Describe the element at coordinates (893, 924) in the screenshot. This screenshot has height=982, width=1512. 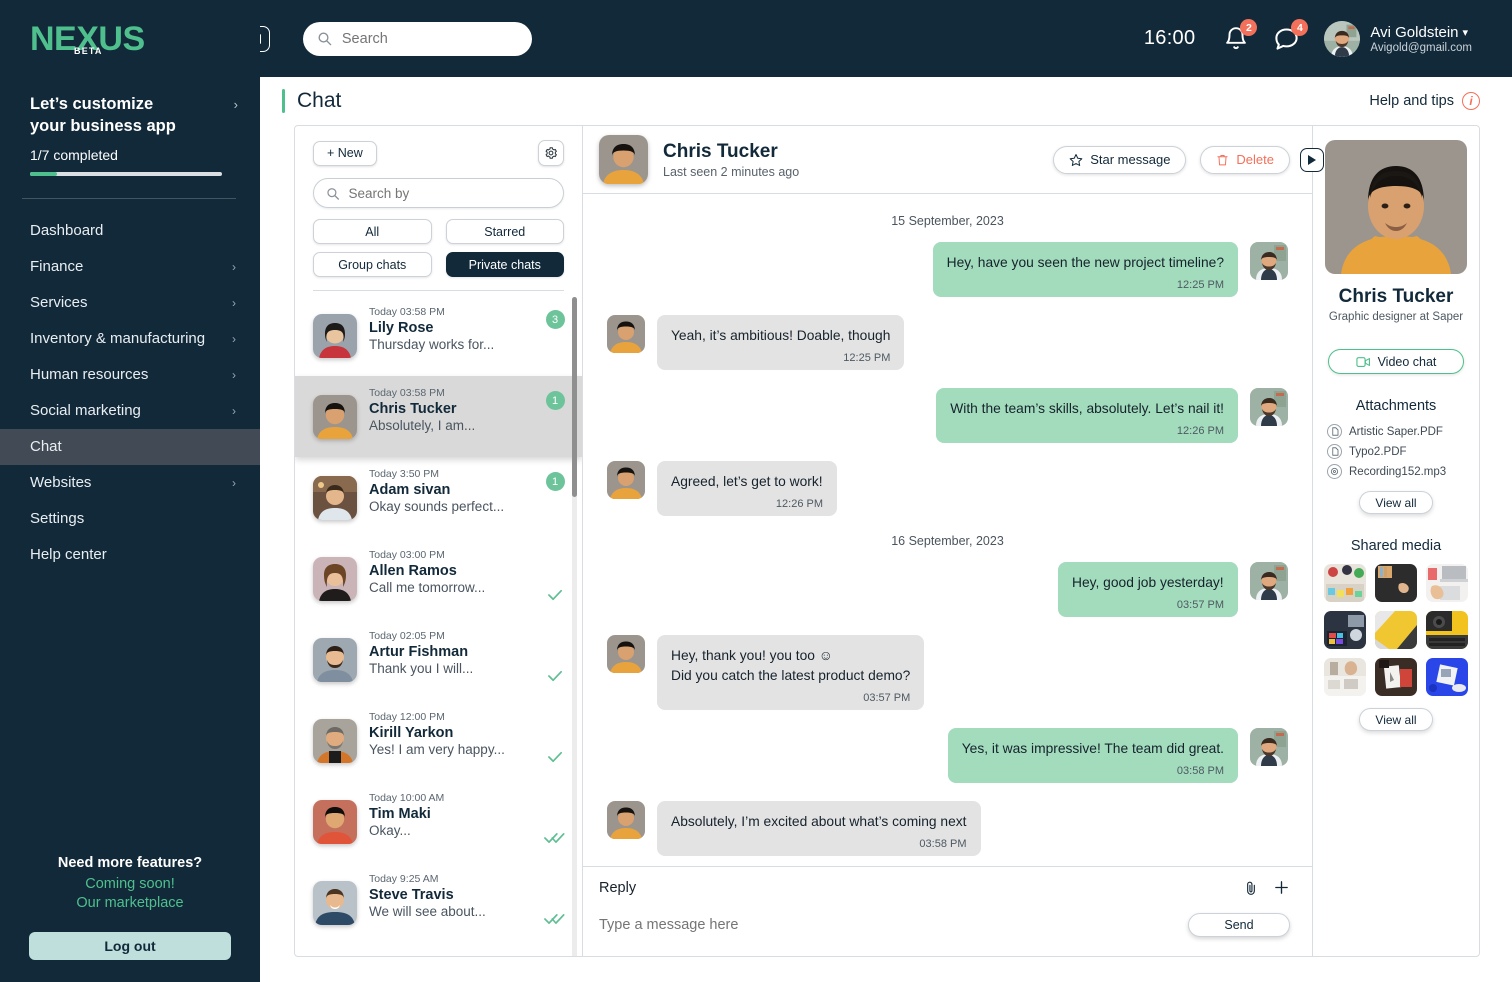
I see `message-input` at that location.